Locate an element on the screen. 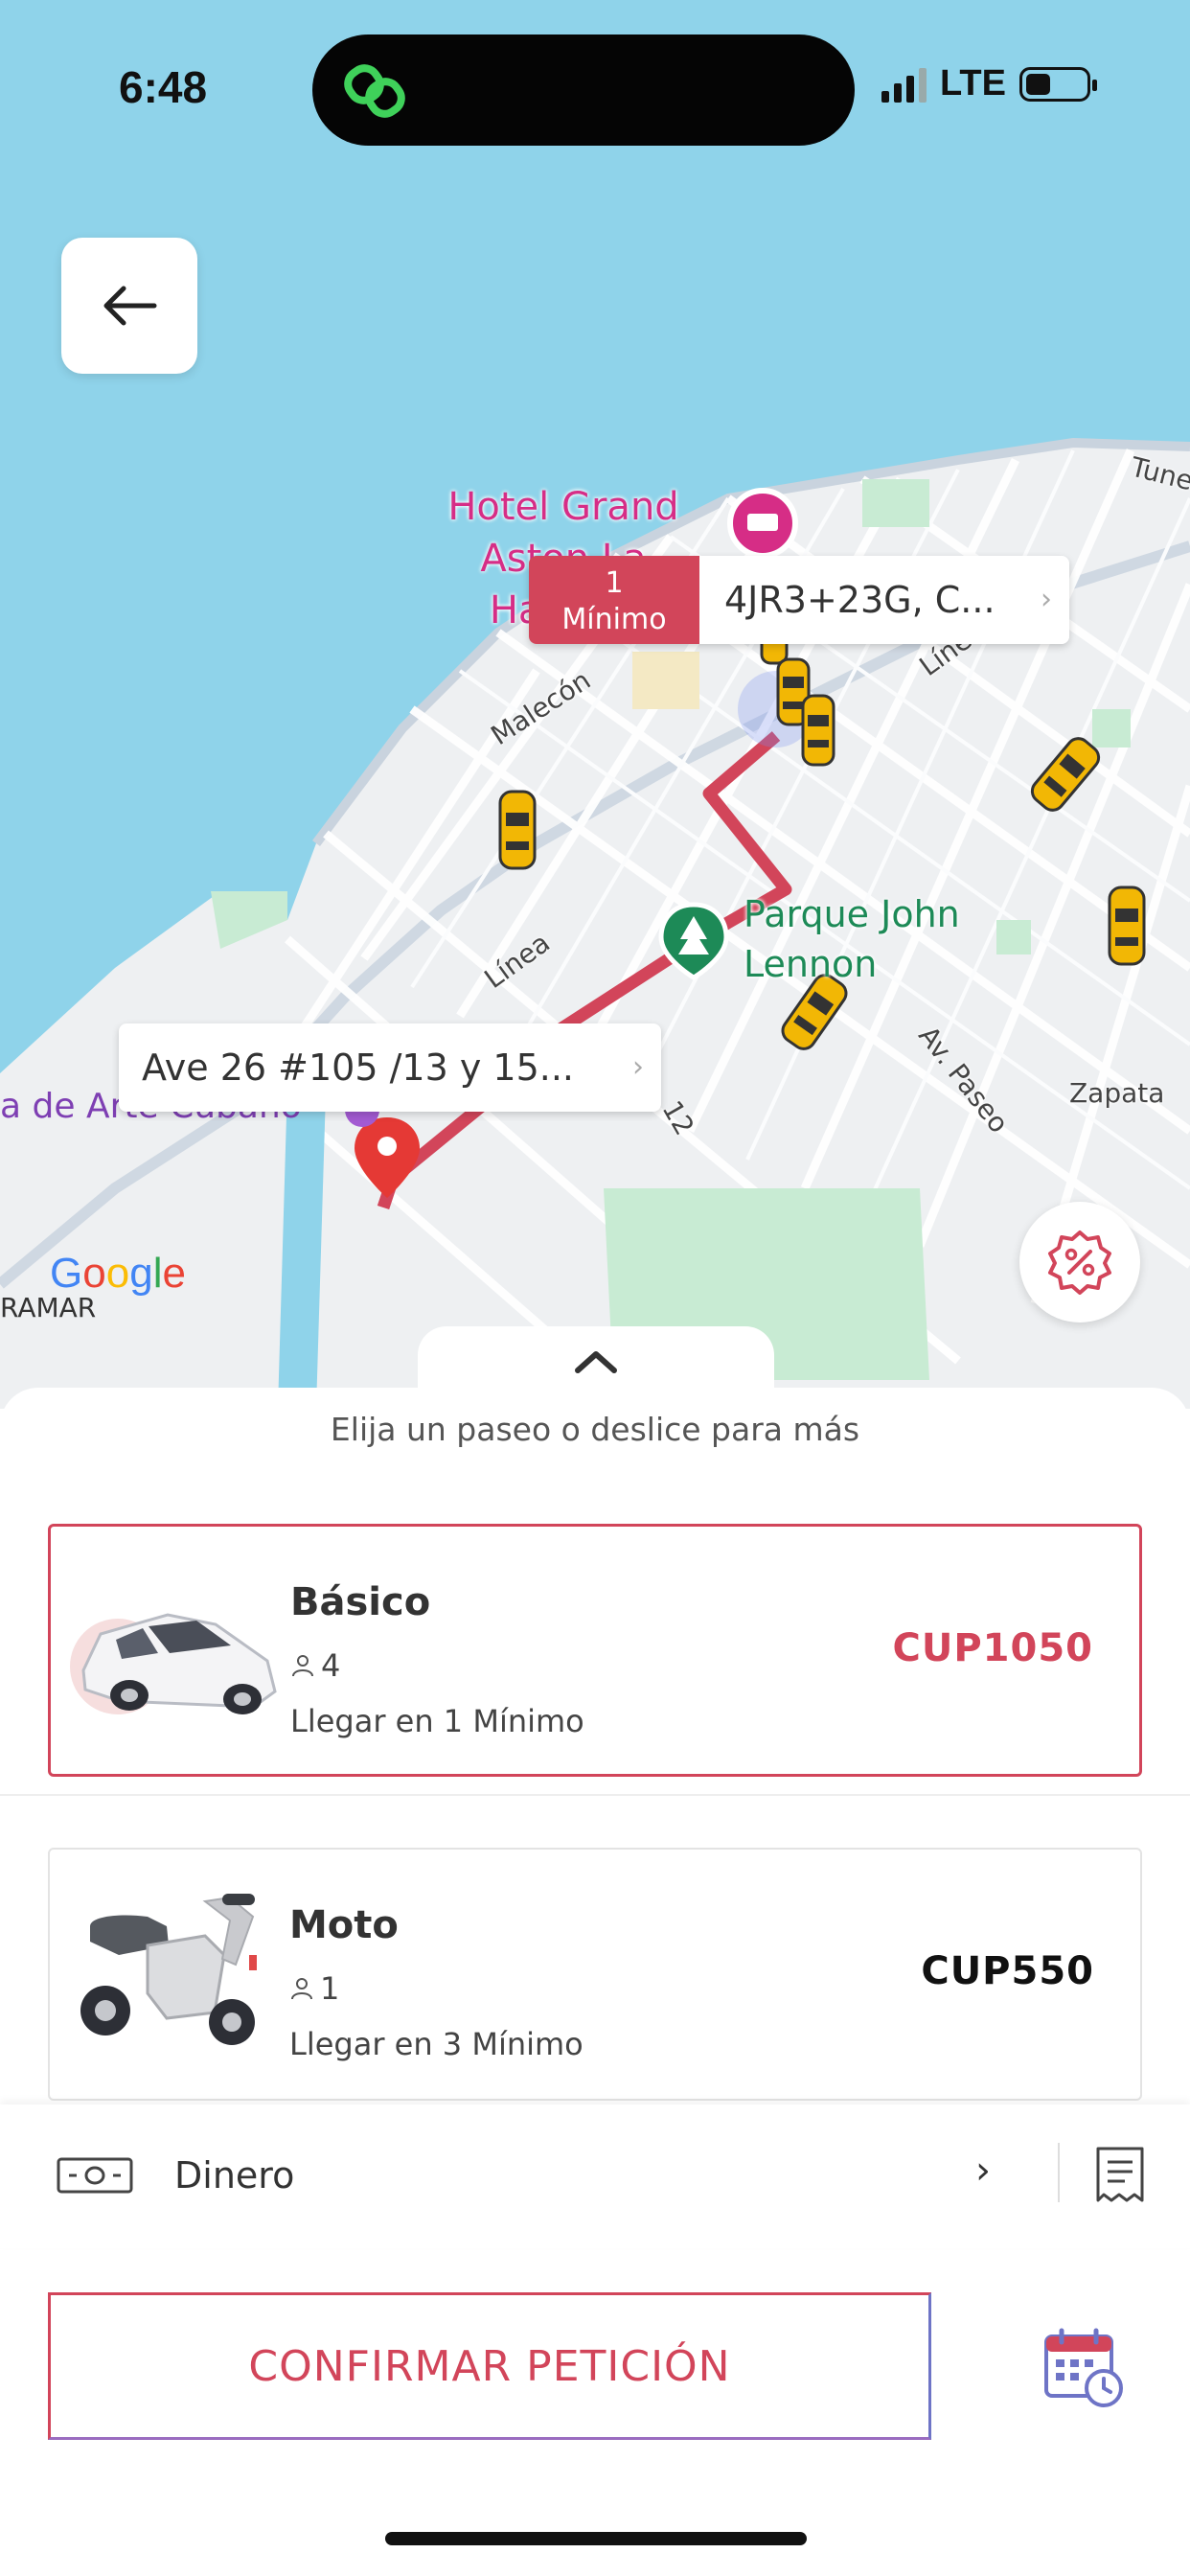 The height and width of the screenshot is (2576, 1190). arrow-left-icon is located at coordinates (130, 306).